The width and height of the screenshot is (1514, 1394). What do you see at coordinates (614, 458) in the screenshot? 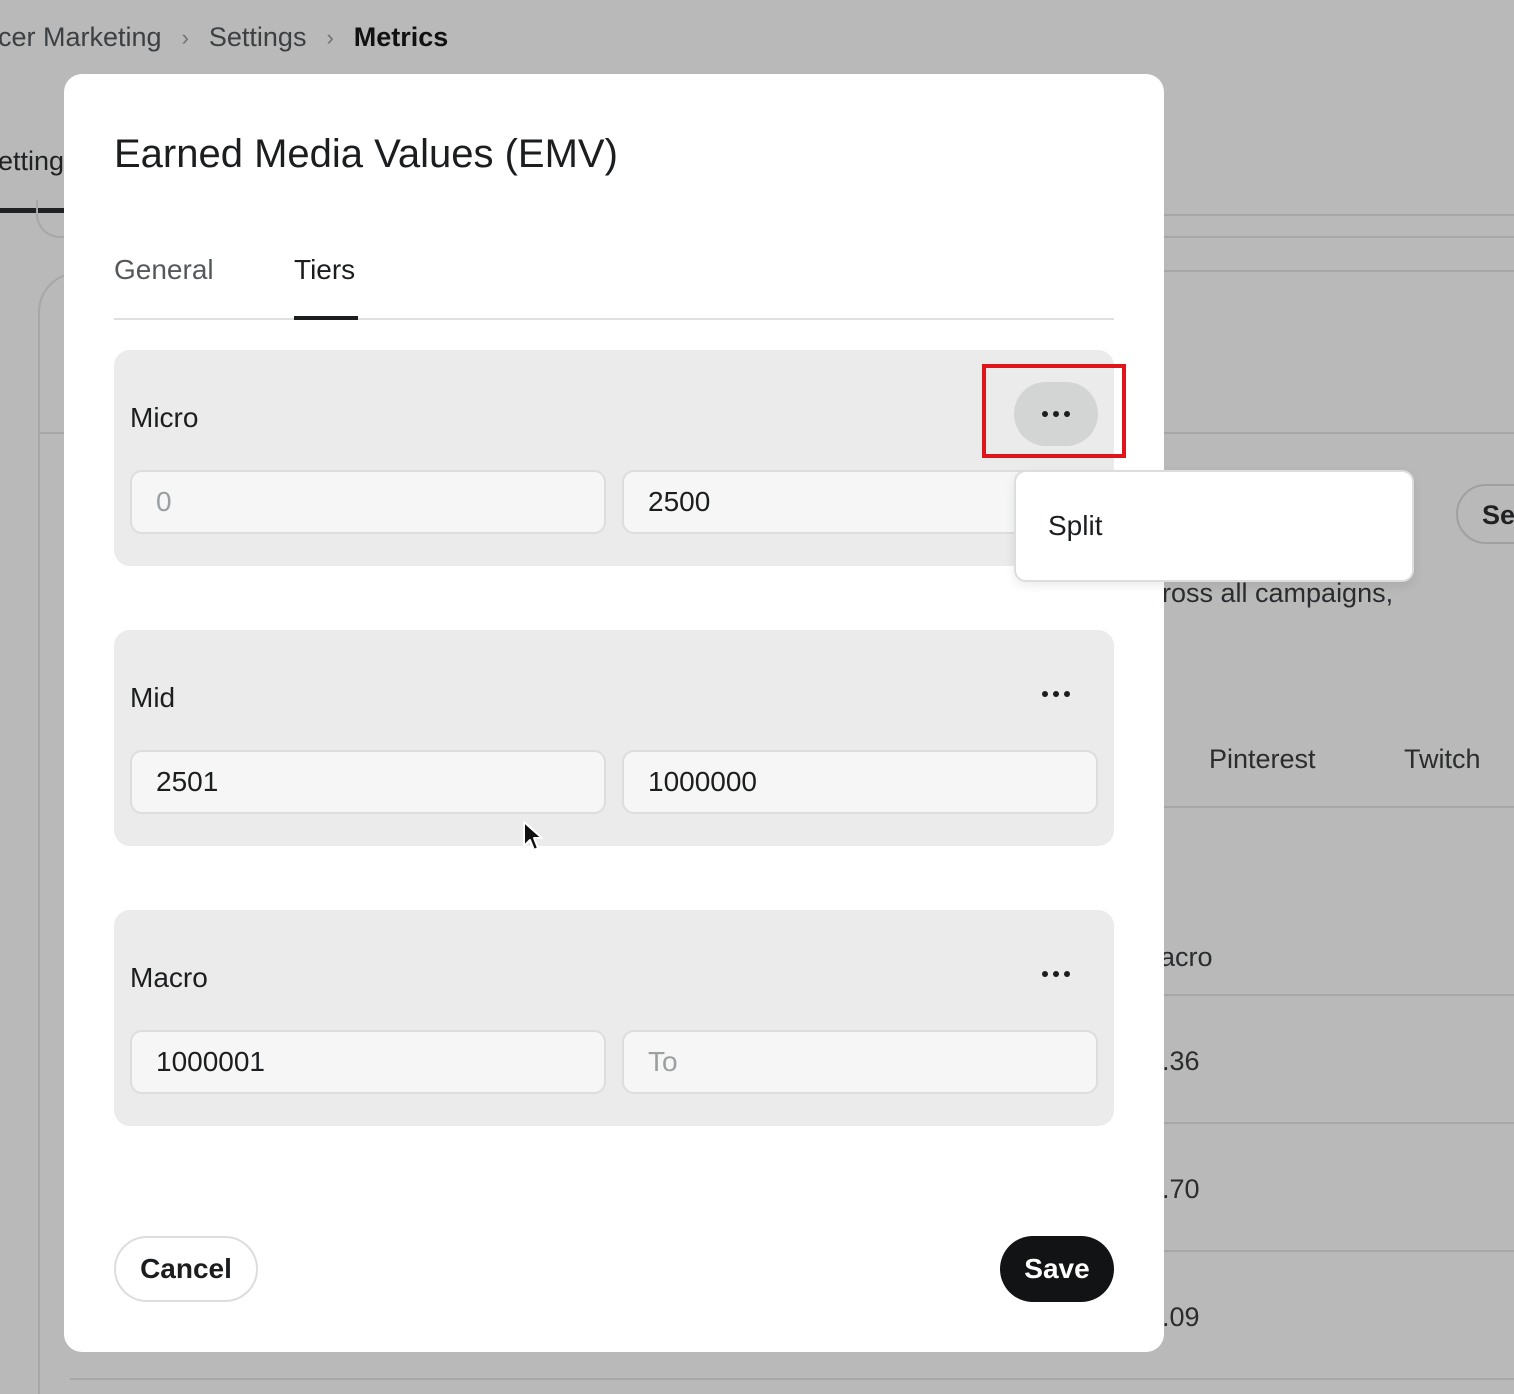
I see `tier-card-micro: Micro` at bounding box center [614, 458].